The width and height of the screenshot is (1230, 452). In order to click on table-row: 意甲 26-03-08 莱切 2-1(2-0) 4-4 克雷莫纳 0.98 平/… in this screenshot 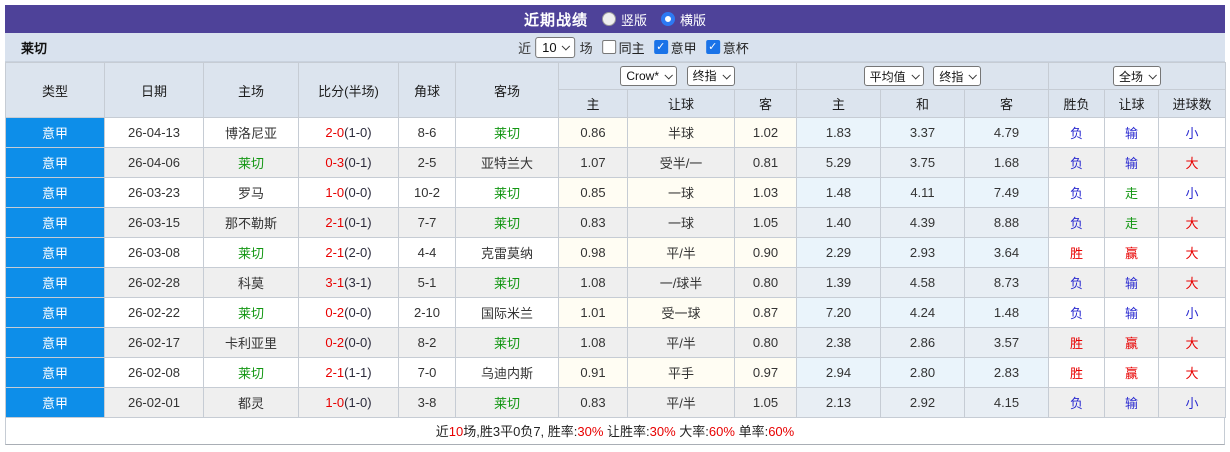, I will do `click(616, 252)`.